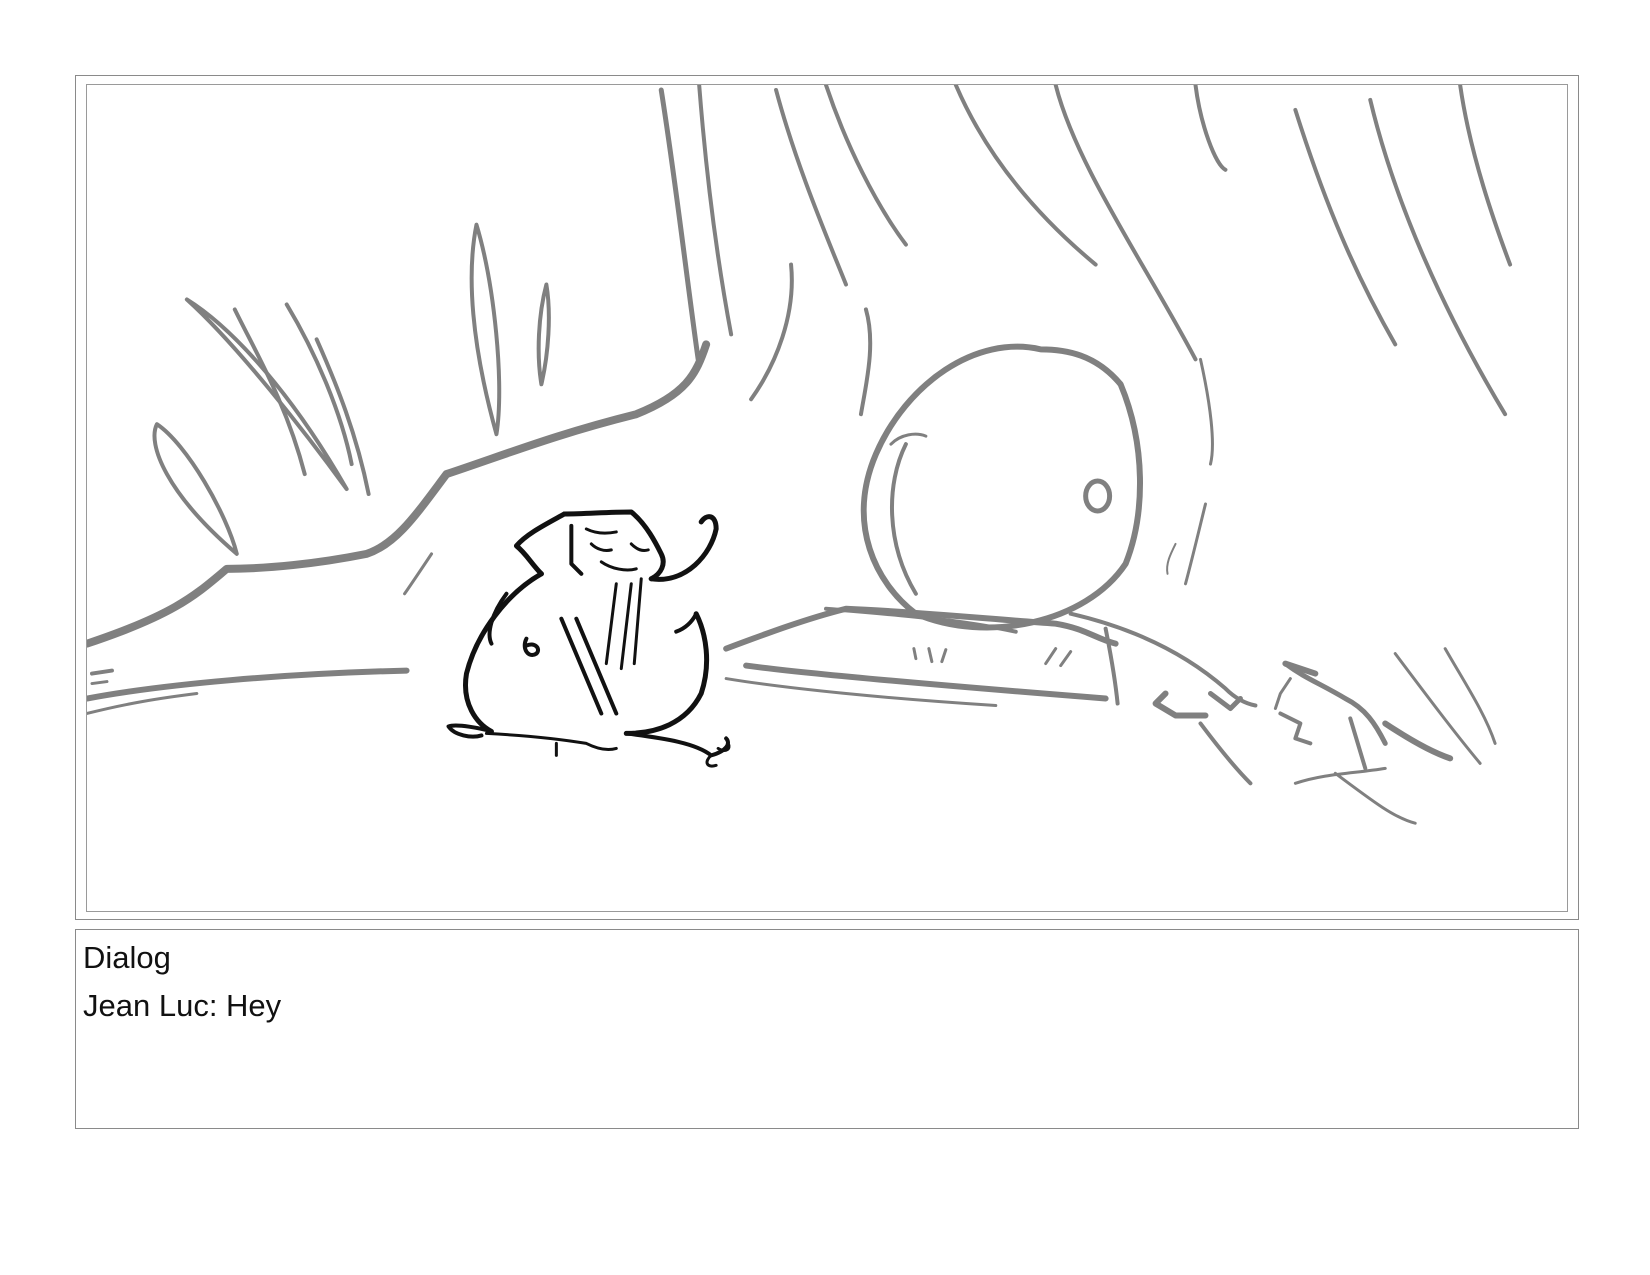 This screenshot has height=1275, width=1650. Describe the element at coordinates (588, 638) in the screenshot. I see `character-sketch` at that location.